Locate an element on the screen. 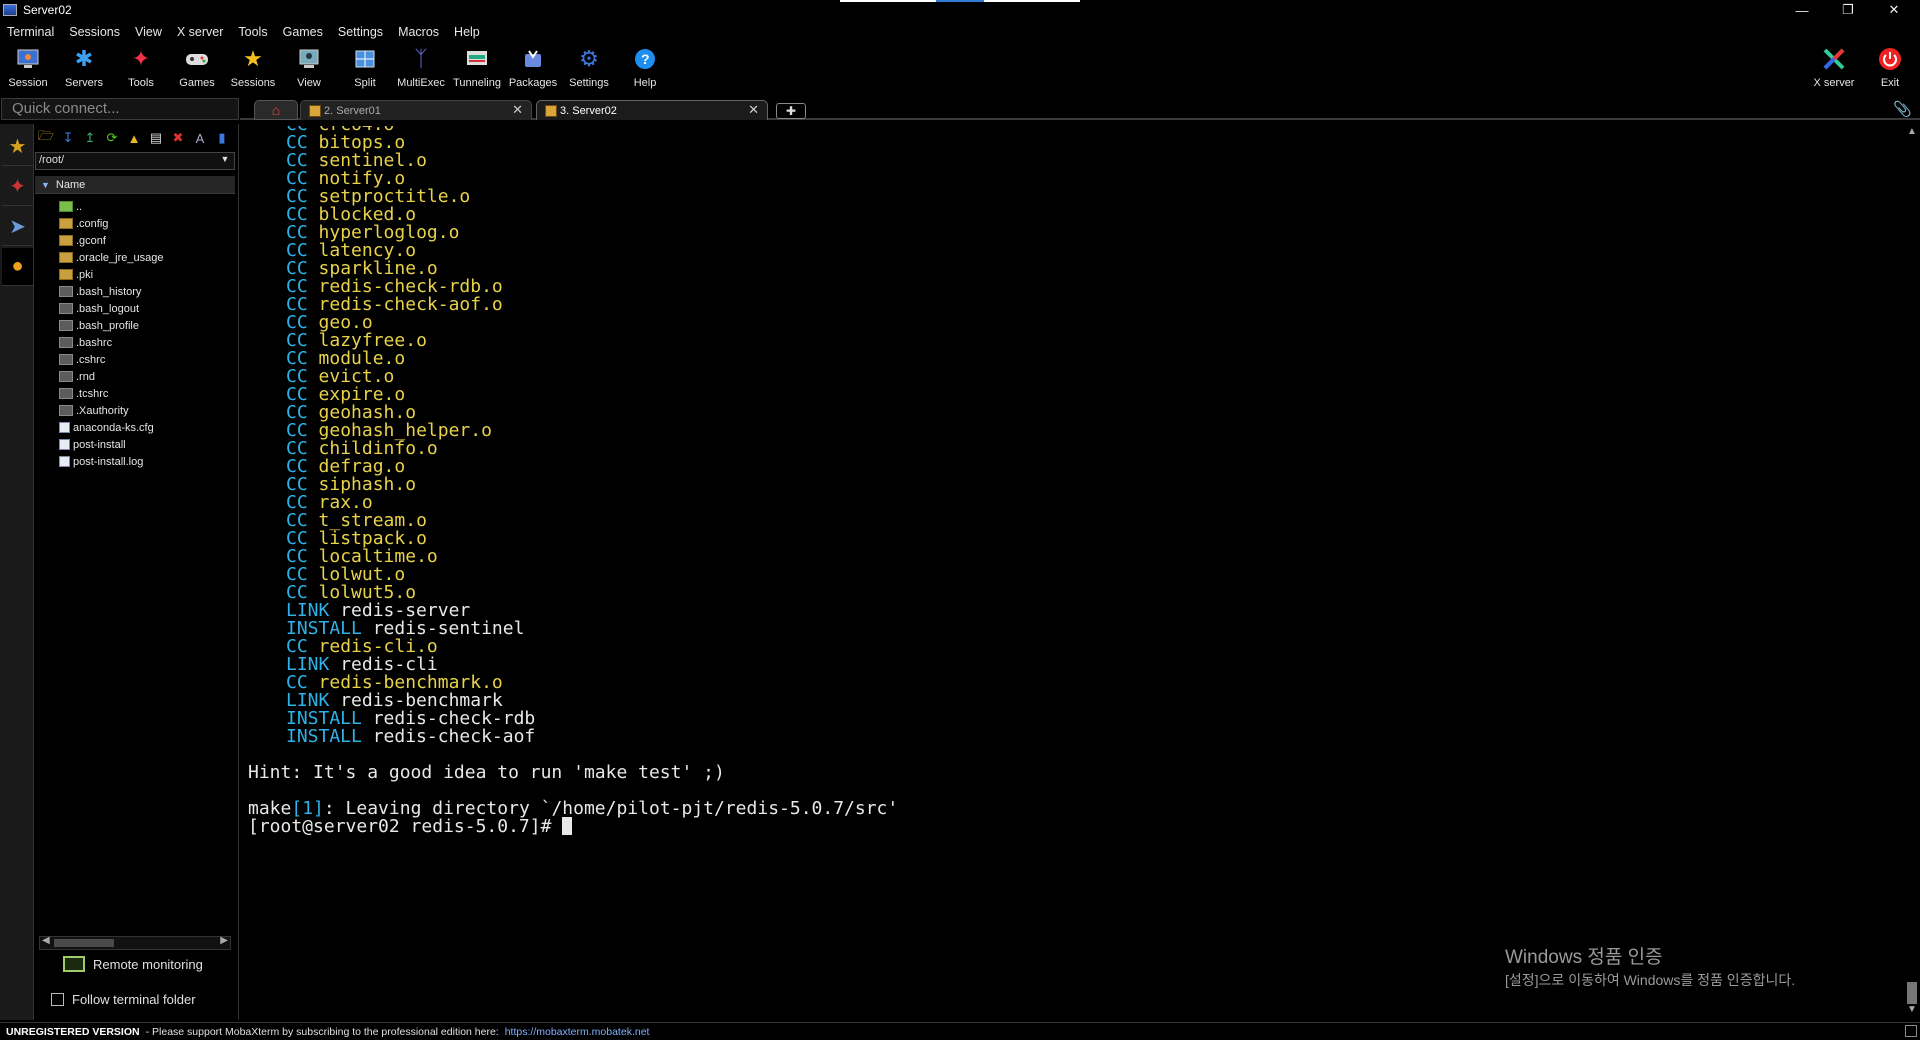 This screenshot has height=1040, width=1920. menu-games: Games is located at coordinates (303, 32).